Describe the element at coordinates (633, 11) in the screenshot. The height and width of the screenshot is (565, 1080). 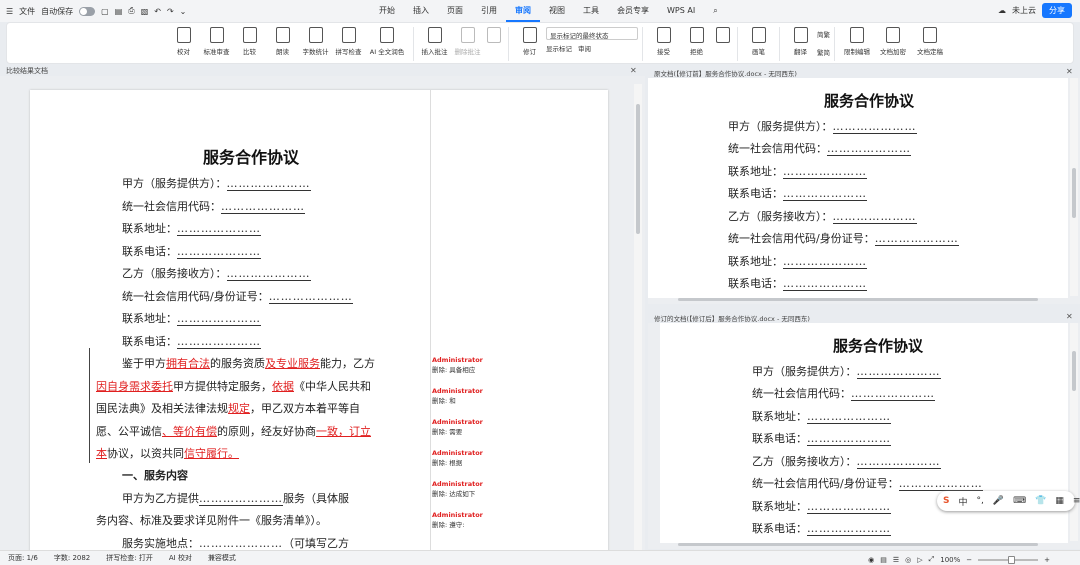
I see `tab-member: 会员专享` at that location.